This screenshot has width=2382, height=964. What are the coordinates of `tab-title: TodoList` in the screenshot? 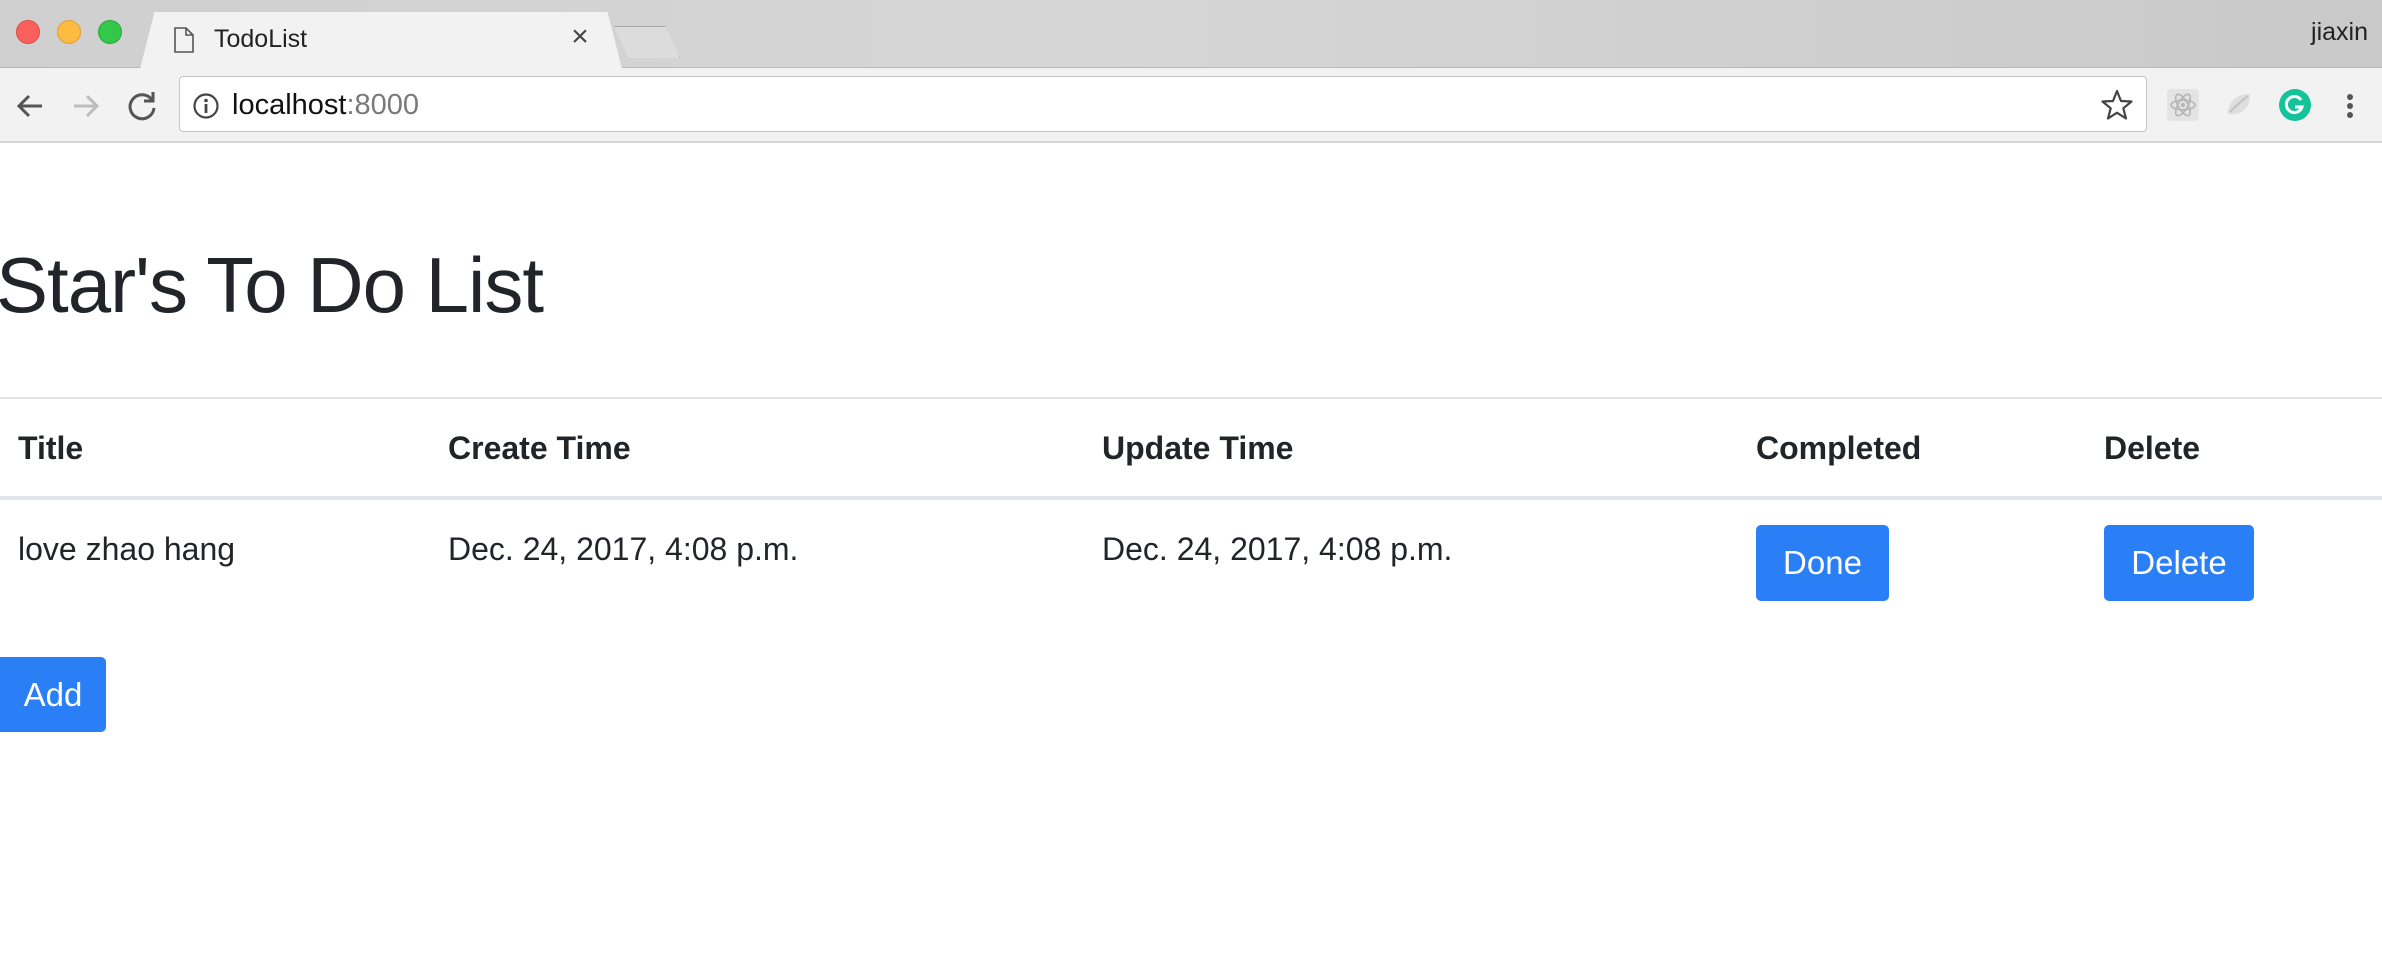 It's located at (261, 39).